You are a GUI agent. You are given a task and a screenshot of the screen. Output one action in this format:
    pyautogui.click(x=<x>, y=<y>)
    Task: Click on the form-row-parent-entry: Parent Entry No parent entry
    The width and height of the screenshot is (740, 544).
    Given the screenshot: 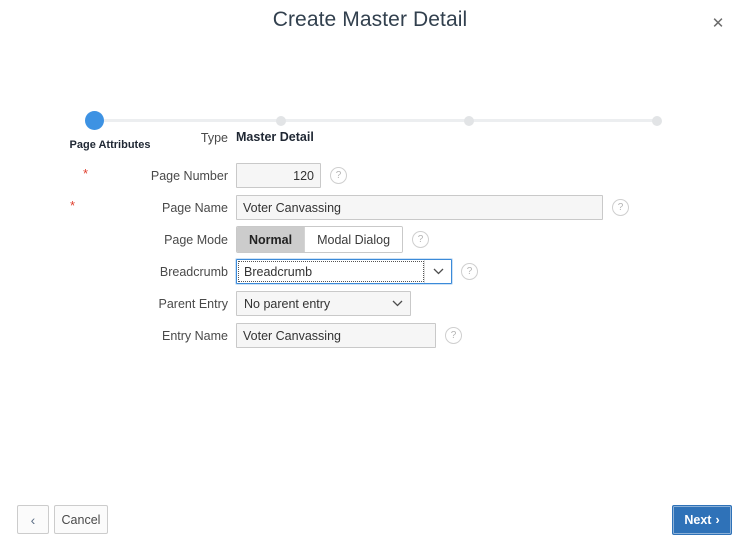 What is the action you would take?
    pyautogui.click(x=370, y=303)
    